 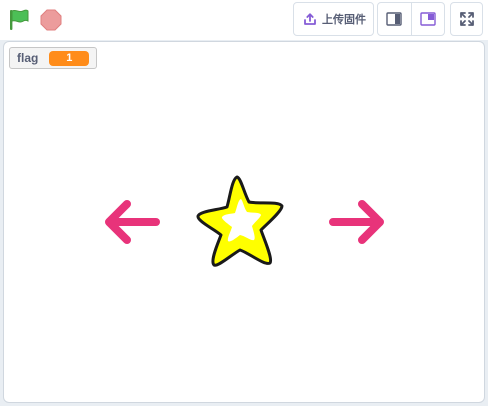 I want to click on small-stage-icon, so click(x=394, y=19).